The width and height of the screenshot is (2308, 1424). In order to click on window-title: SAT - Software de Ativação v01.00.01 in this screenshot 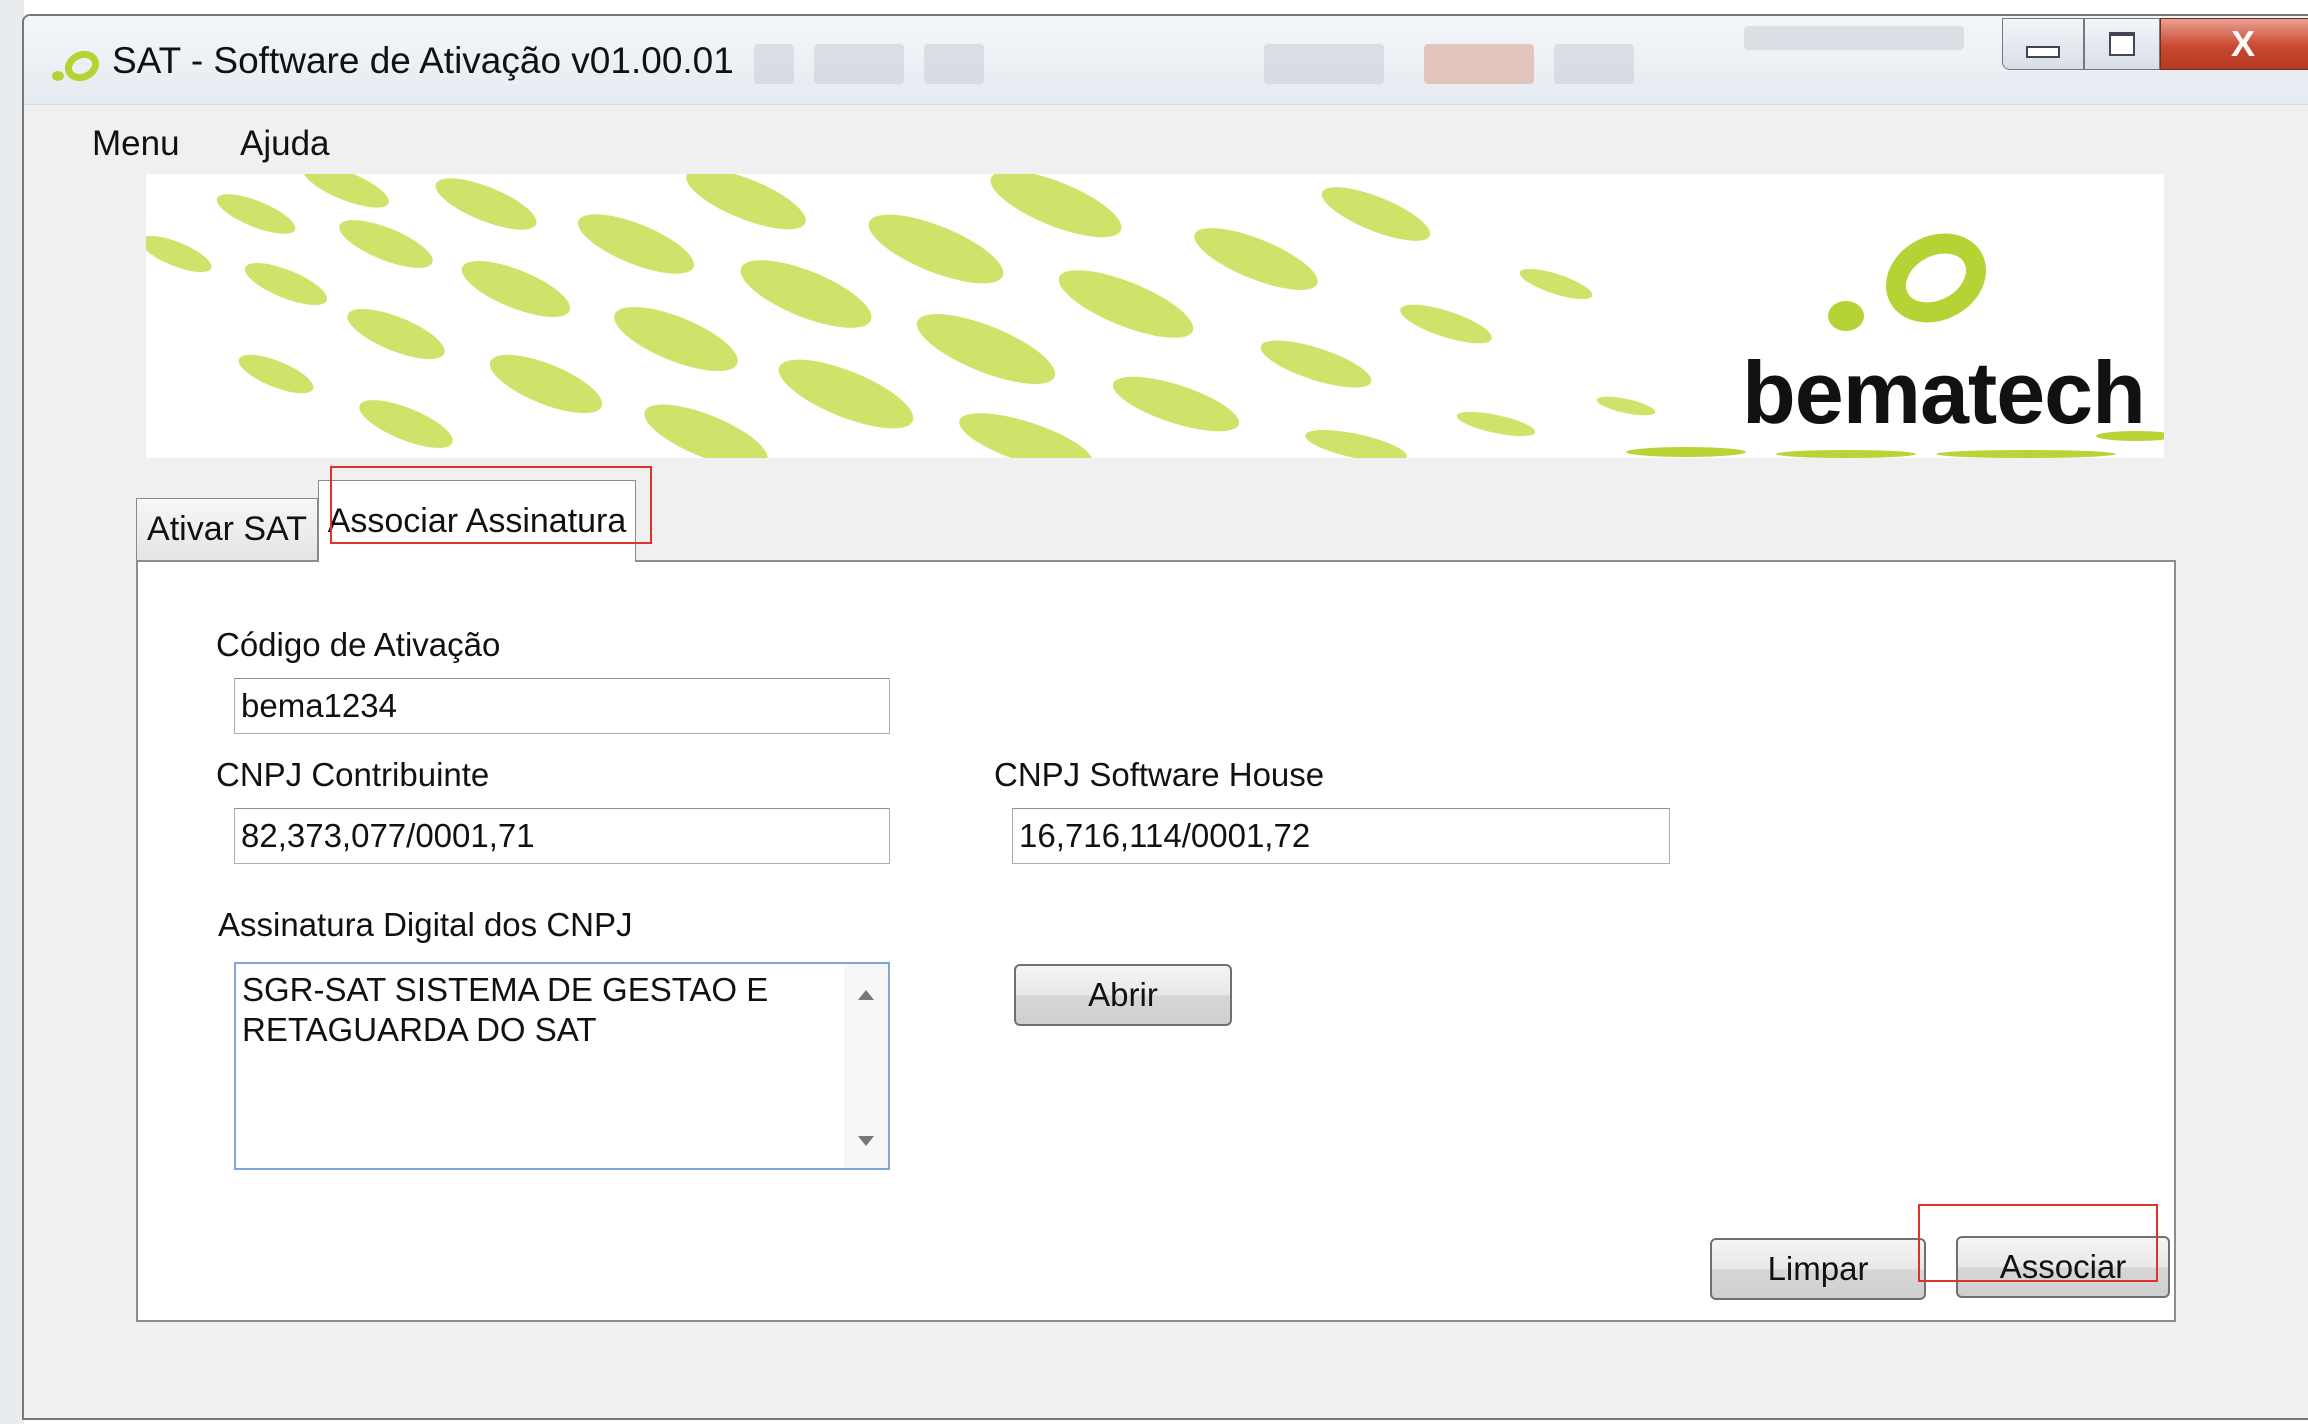, I will do `click(423, 60)`.